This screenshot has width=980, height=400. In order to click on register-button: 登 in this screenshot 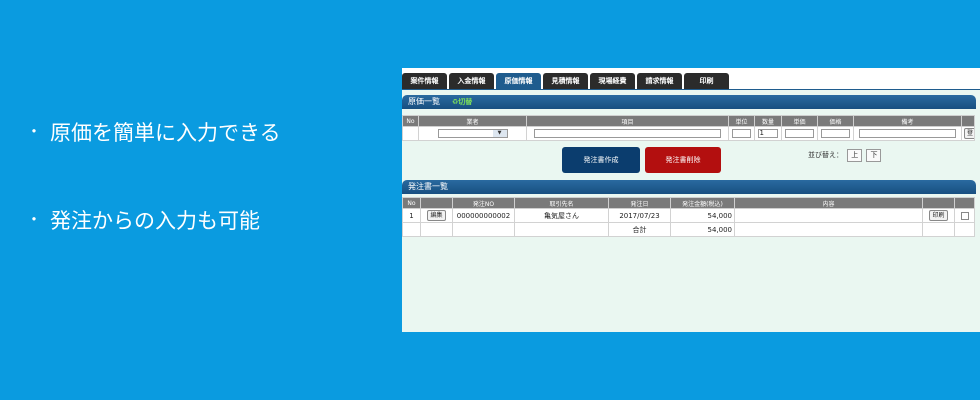, I will do `click(969, 133)`.